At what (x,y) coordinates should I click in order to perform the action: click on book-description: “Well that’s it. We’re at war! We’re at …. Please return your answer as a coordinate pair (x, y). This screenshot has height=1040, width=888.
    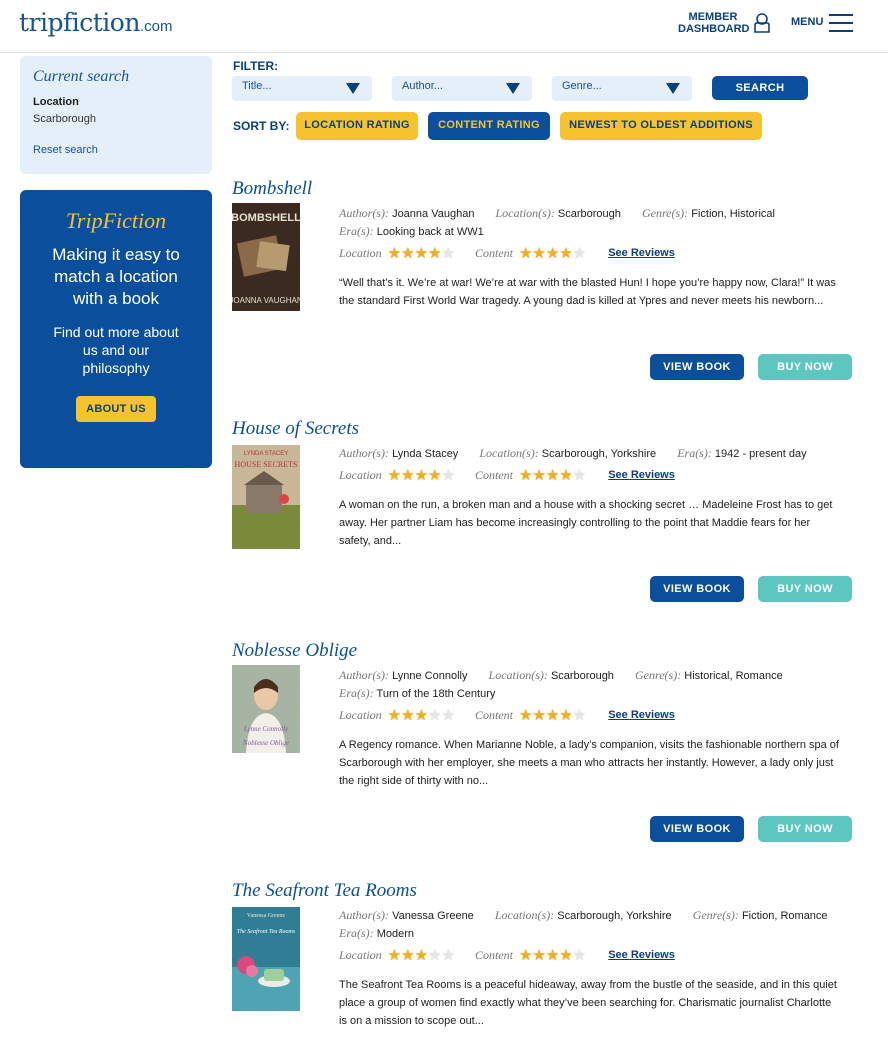
    Looking at the image, I should click on (587, 292).